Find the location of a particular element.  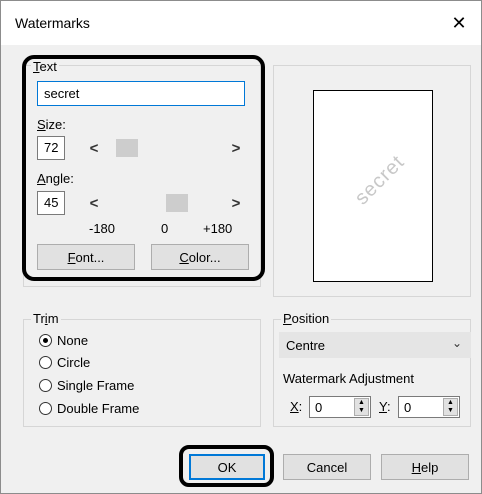

angle-slider: < > is located at coordinates (165, 203).